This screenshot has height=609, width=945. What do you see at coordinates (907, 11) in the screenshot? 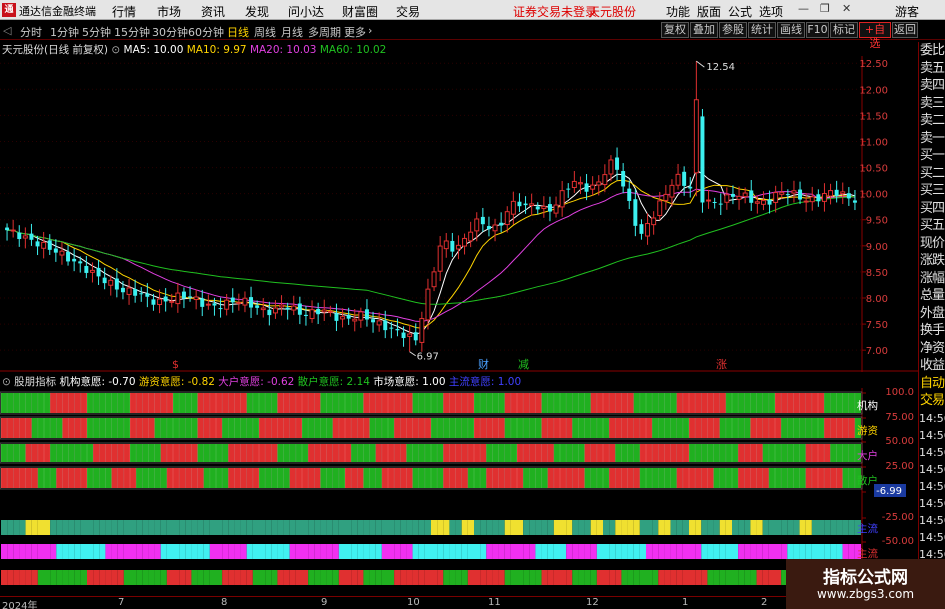
I see `guest-user: 游客` at bounding box center [907, 11].